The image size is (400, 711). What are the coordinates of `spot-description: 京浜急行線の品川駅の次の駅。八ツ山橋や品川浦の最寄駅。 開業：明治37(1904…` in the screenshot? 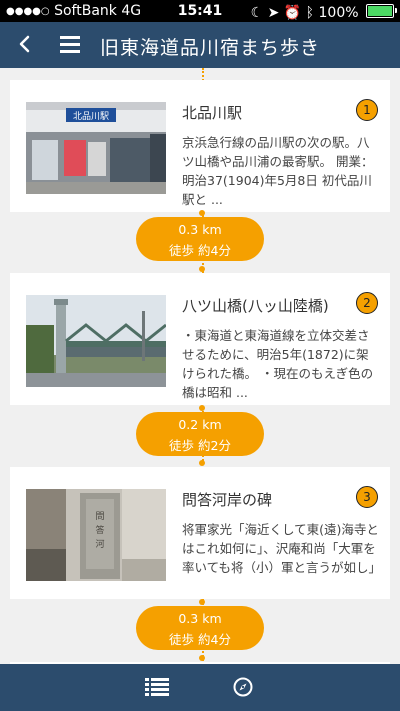 It's located at (278, 171).